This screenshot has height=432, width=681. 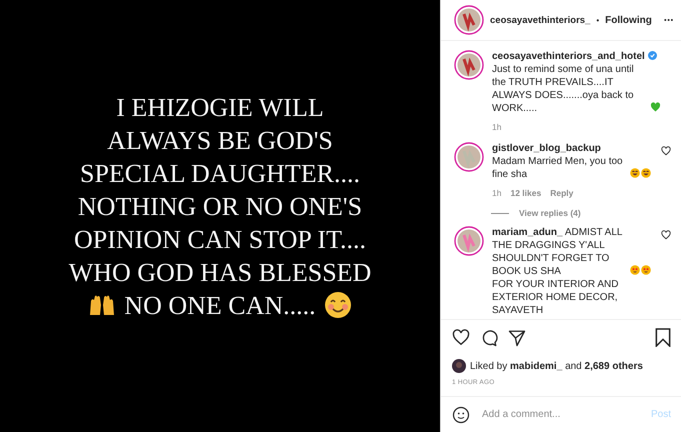 I want to click on emoji-icon, so click(x=461, y=415).